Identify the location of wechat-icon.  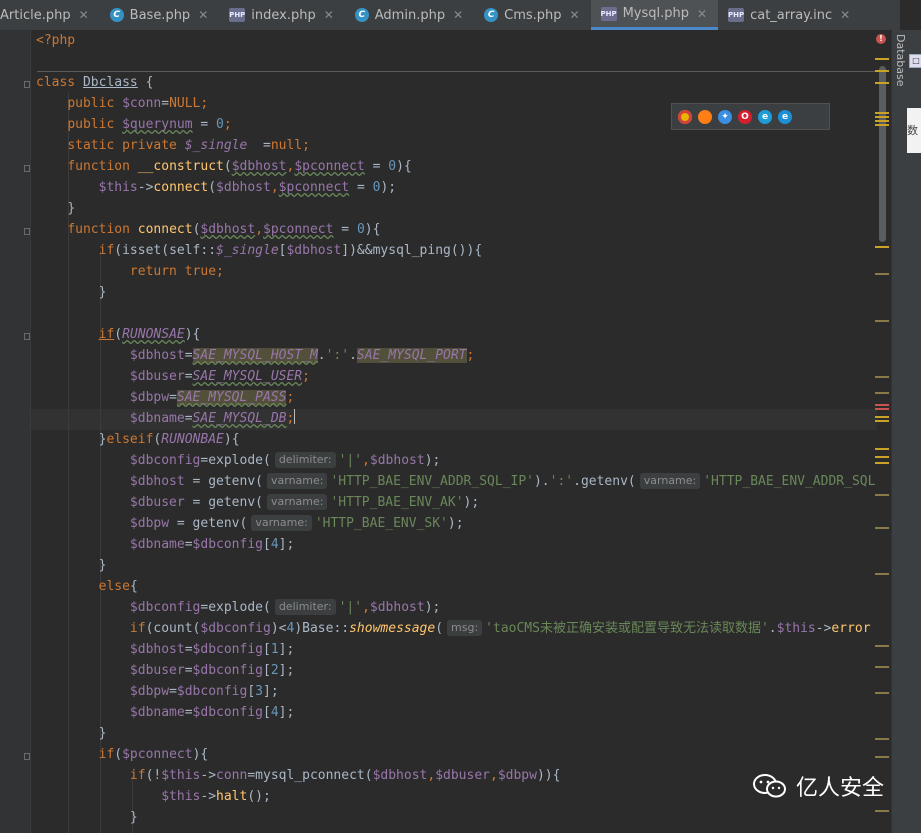
(769, 786).